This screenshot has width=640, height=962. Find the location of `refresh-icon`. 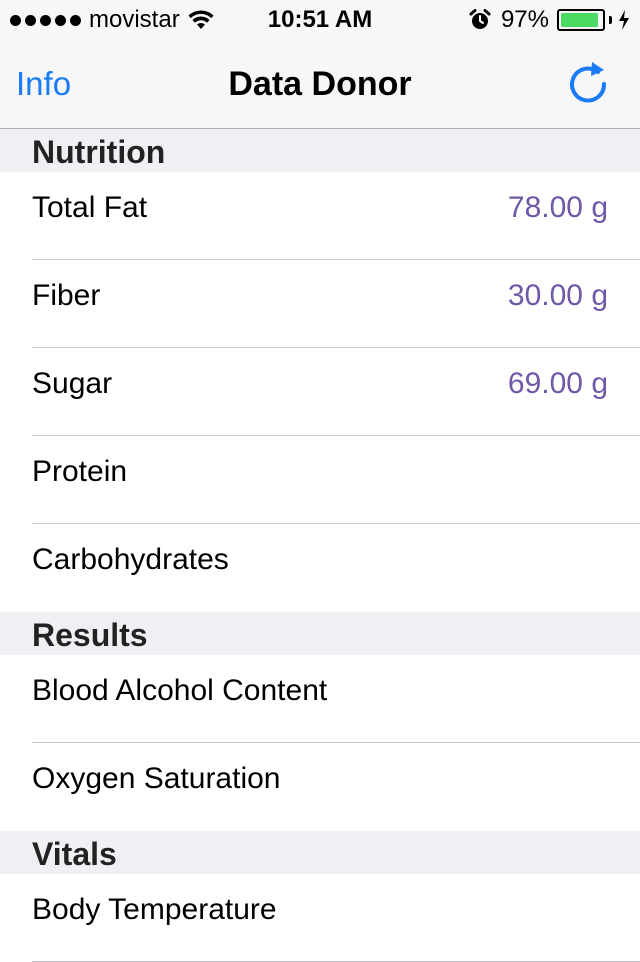

refresh-icon is located at coordinates (588, 82).